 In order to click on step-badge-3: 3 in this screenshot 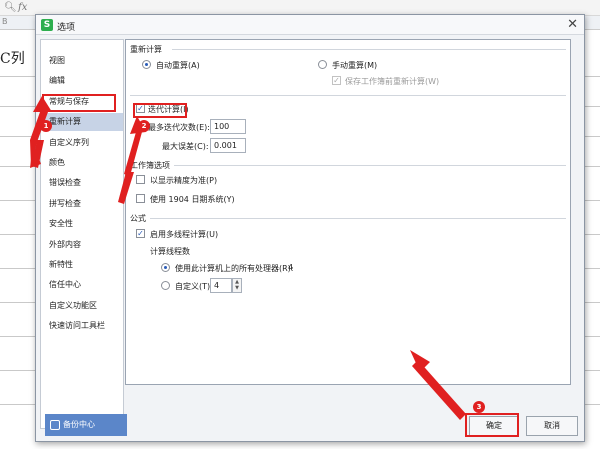, I will do `click(479, 407)`.